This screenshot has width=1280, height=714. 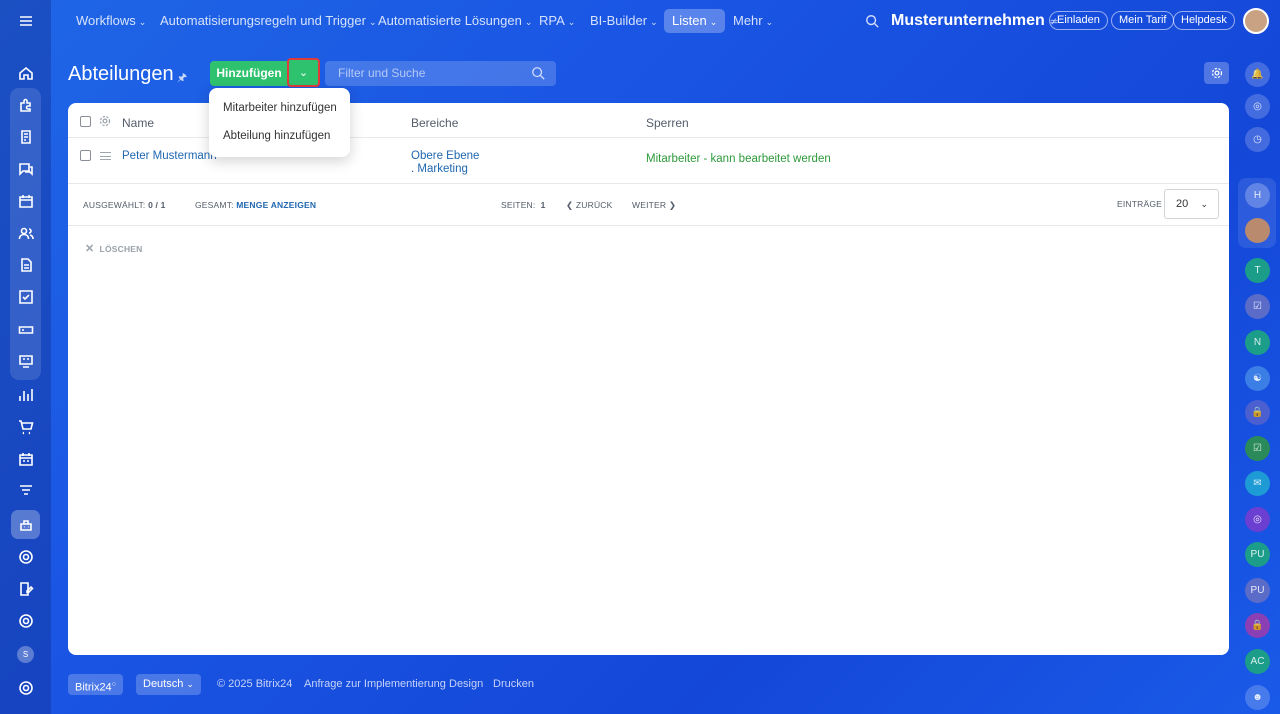 What do you see at coordinates (543, 205) in the screenshot?
I see `page-number: 1` at bounding box center [543, 205].